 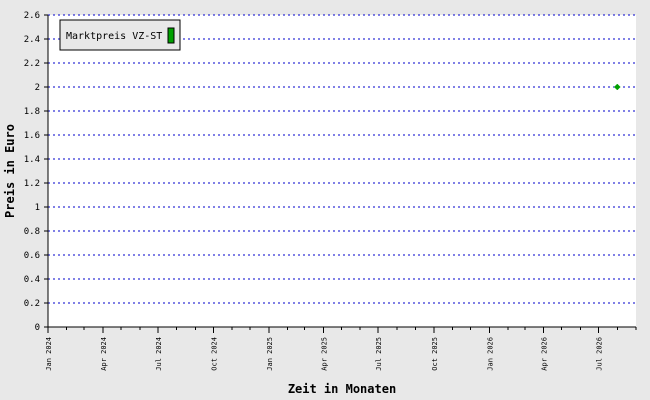 What do you see at coordinates (32, 112) in the screenshot?
I see `y-tick-label: 1.8` at bounding box center [32, 112].